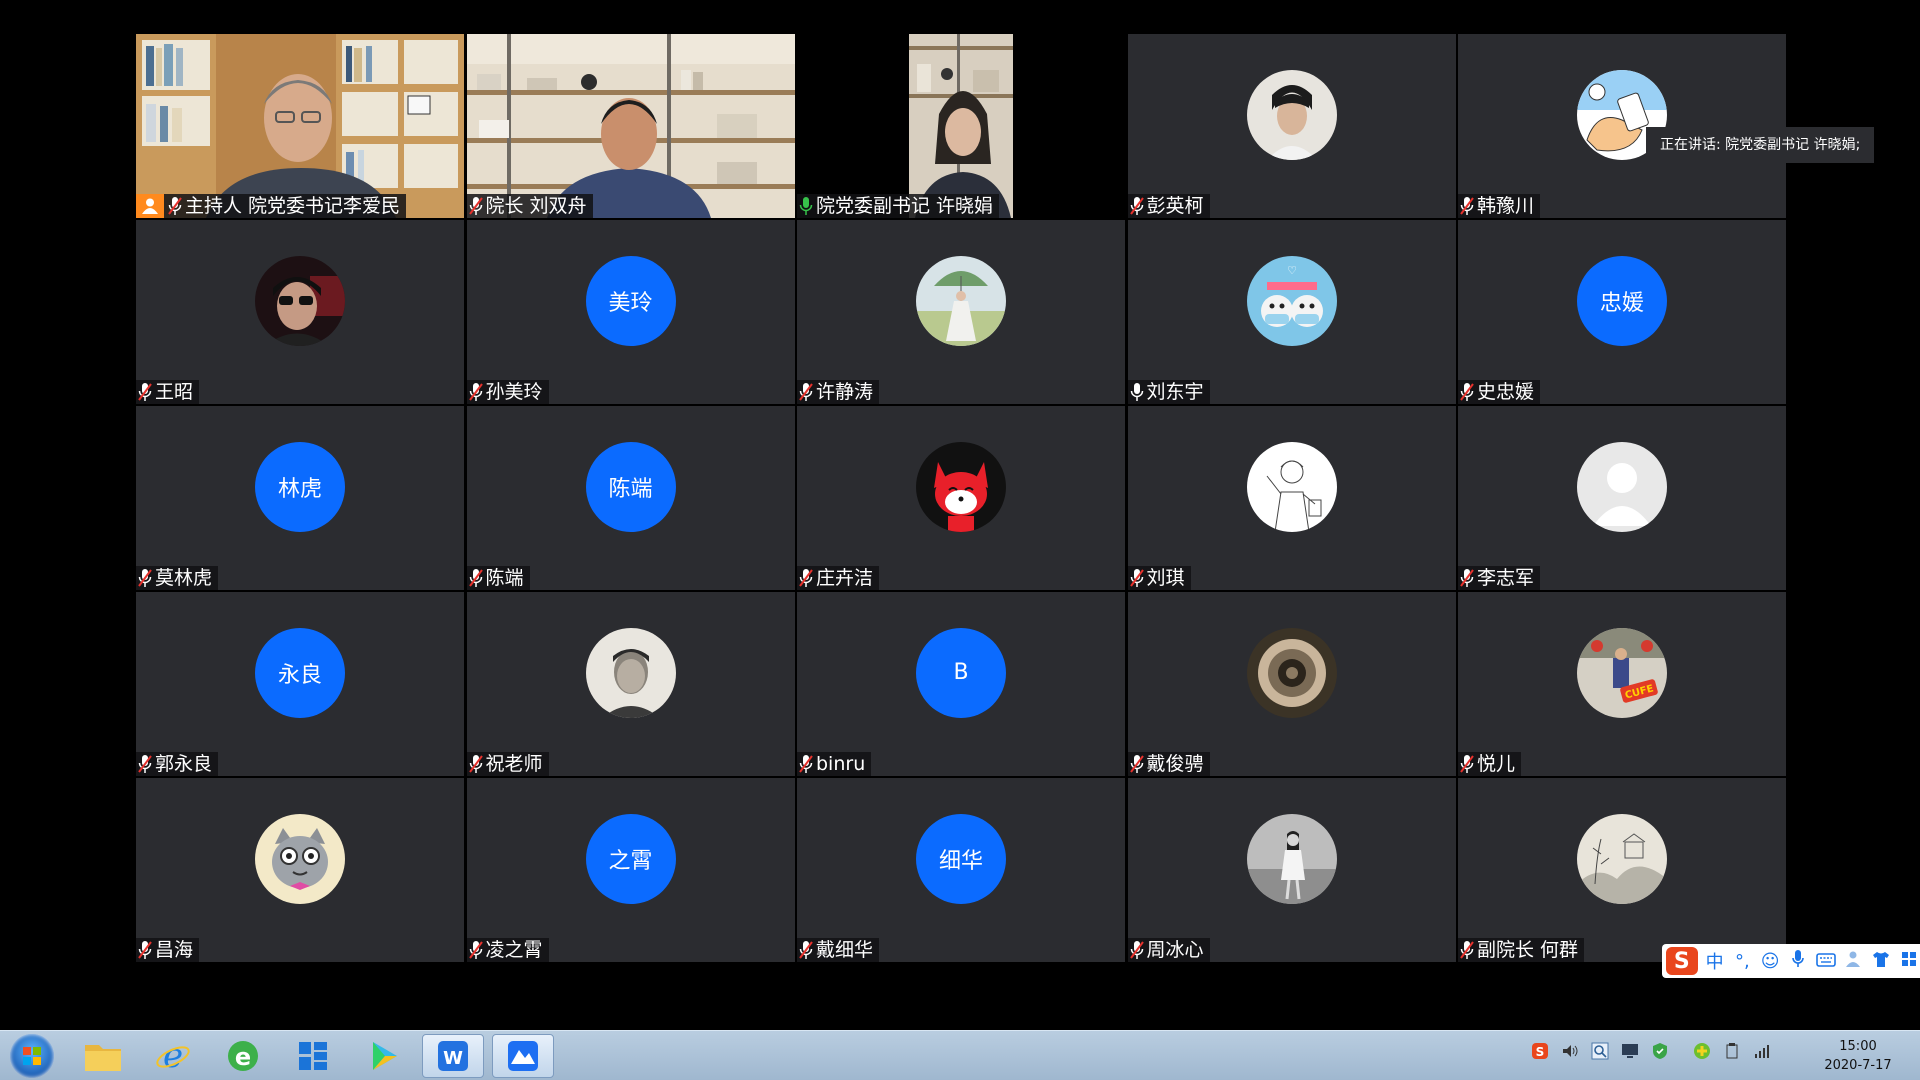 The image size is (1920, 1080). I want to click on ime-mic-icon, so click(1798, 961).